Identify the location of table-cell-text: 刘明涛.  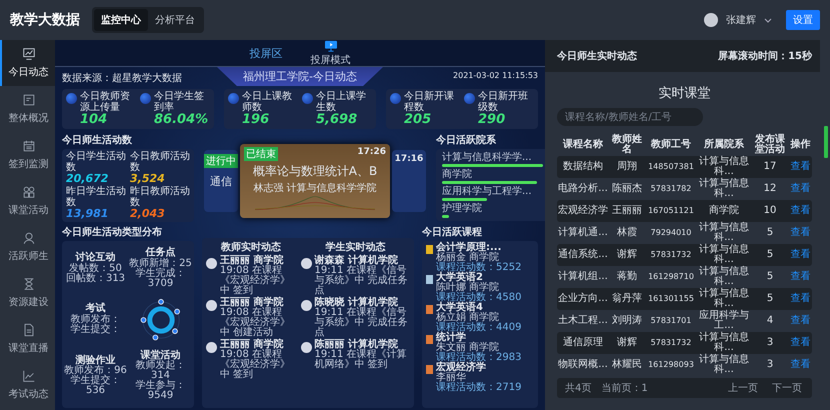
(627, 321).